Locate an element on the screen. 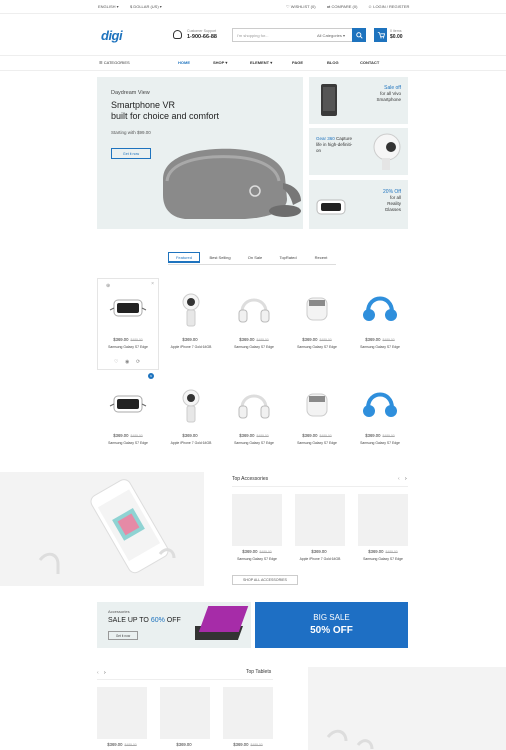  heart-icon: ♡ is located at coordinates (288, 6).